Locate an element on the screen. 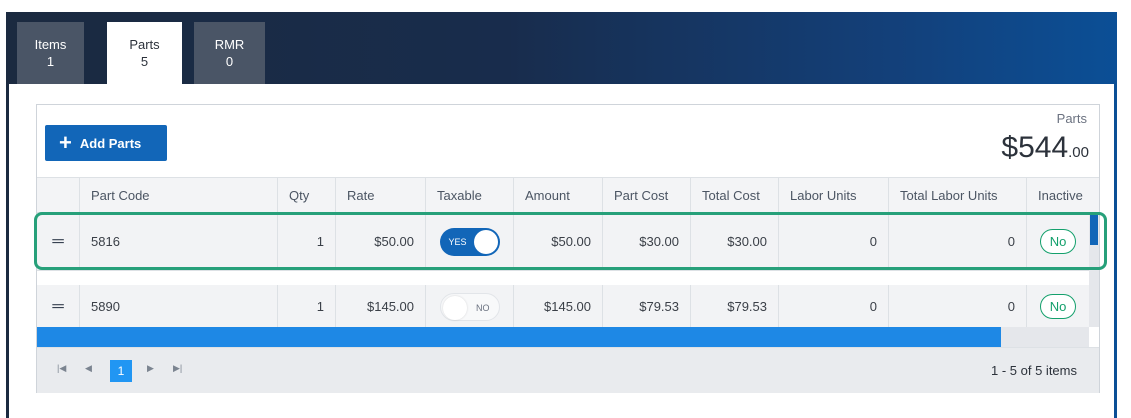 This screenshot has height=418, width=1131. taxable-toggle: YES is located at coordinates (469, 241).